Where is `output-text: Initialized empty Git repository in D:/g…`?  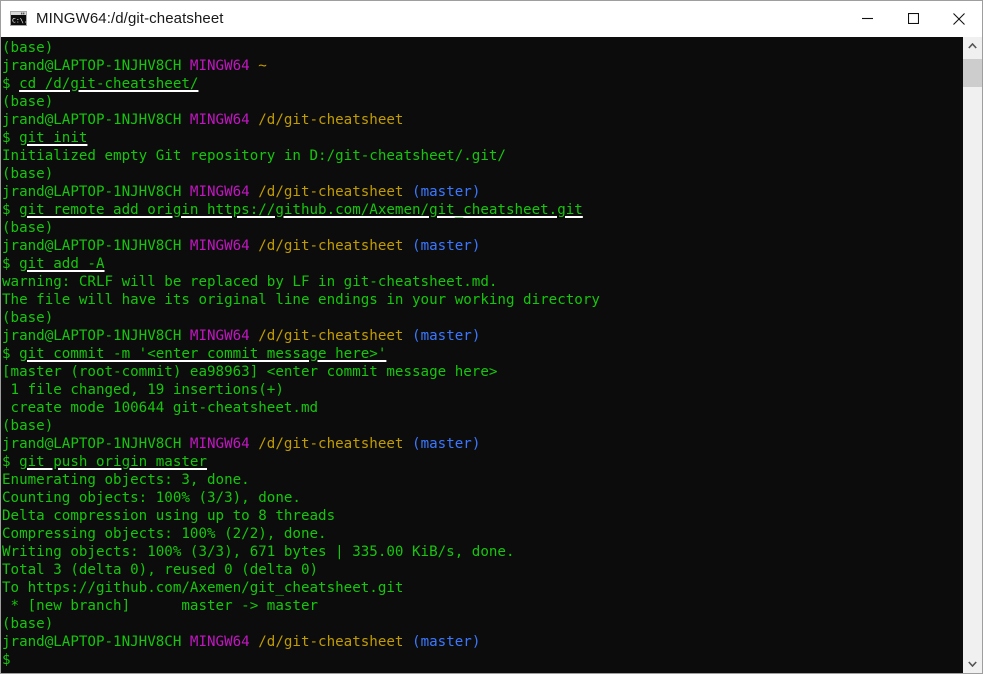
output-text: Initialized empty Git repository in D:/g… is located at coordinates (254, 156).